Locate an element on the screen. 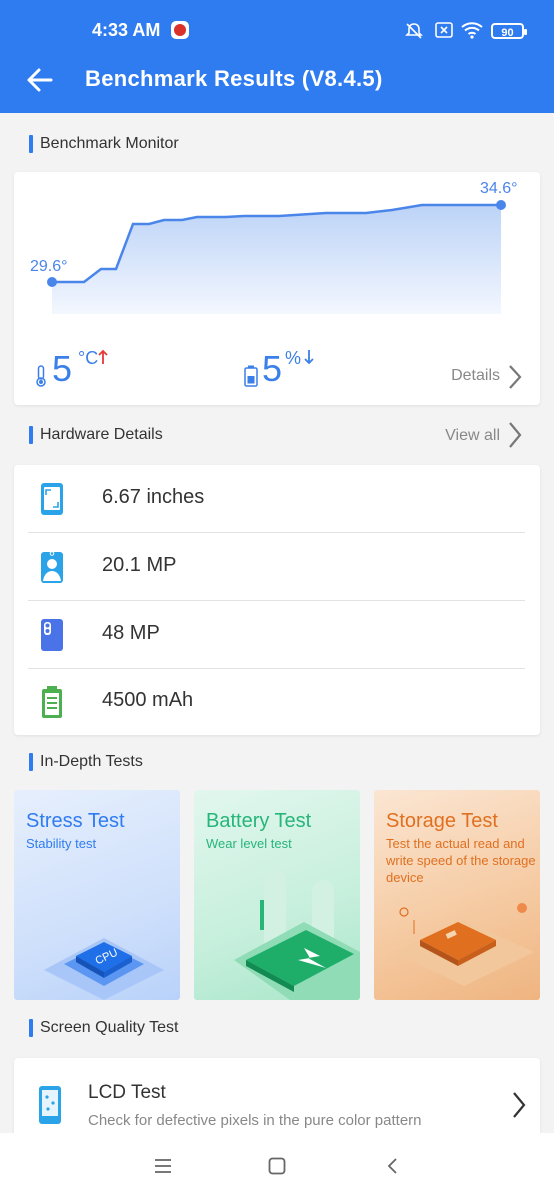 This screenshot has width=554, height=1200. cpu-chip-illustration: CPU is located at coordinates (104, 969).